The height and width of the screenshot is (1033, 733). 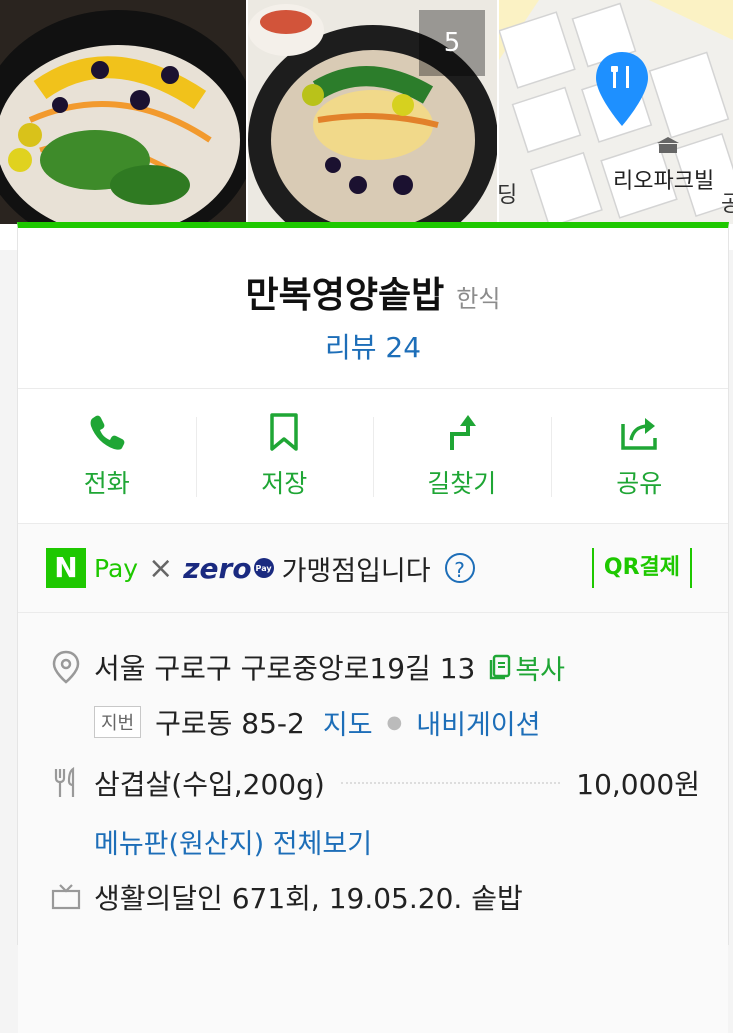 I want to click on tv-row: 생활의달인 671회, 19.05.20. 솥밥, so click(x=373, y=897).